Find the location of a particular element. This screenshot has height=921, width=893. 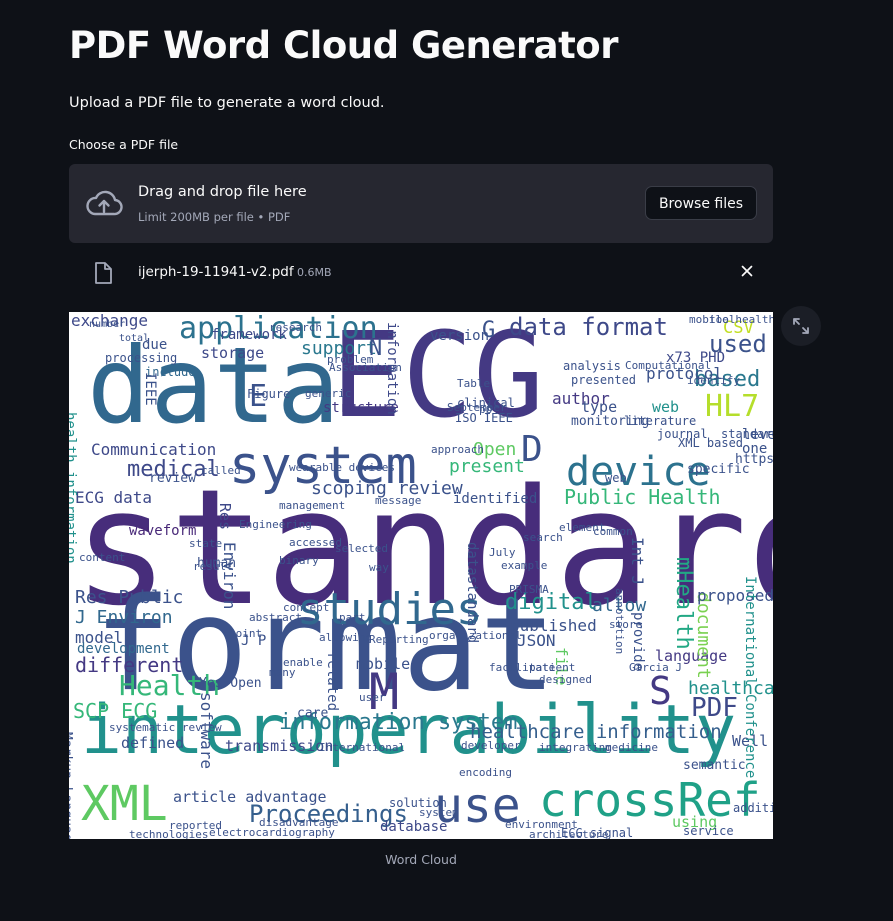

word-cloud-word: data format is located at coordinates (588, 327).